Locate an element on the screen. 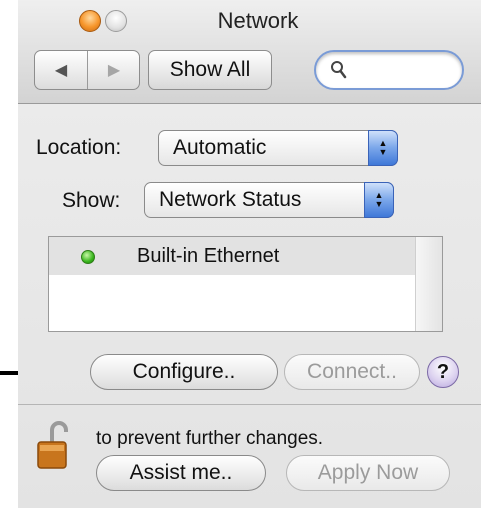 Image resolution: width=481 pixels, height=508 pixels. section-divider is located at coordinates (249, 404).